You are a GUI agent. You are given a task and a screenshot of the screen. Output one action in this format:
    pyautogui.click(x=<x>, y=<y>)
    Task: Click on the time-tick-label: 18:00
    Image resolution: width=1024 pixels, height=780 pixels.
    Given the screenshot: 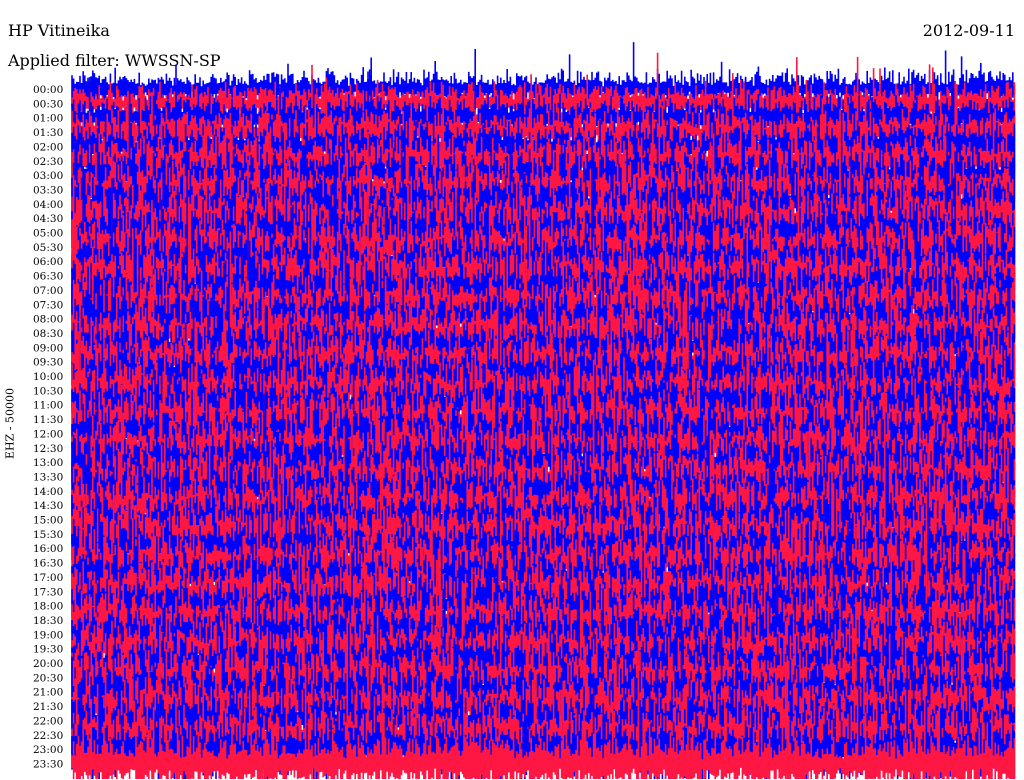 What is the action you would take?
    pyautogui.click(x=48, y=607)
    